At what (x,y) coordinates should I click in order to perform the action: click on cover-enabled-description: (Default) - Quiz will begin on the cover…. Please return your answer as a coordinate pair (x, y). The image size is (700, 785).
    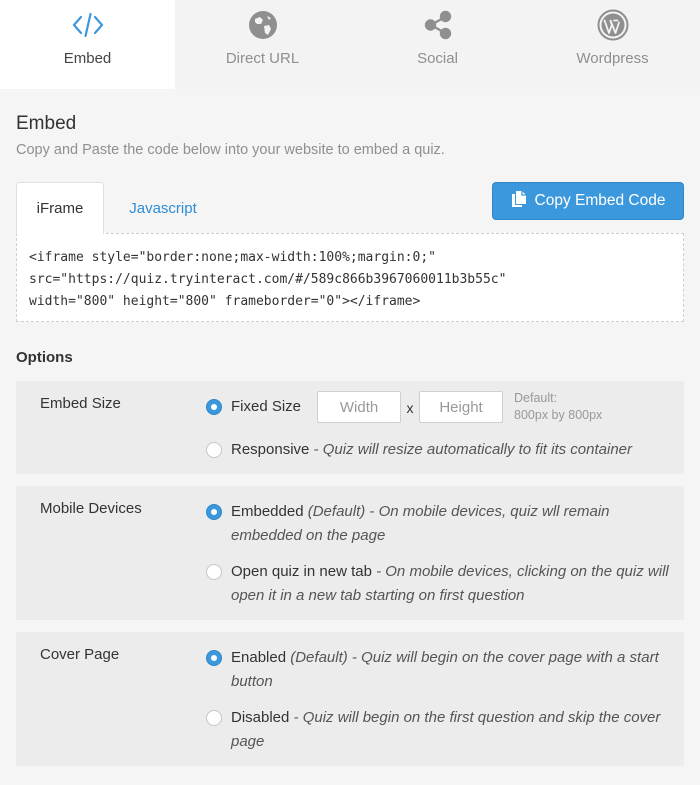
    Looking at the image, I should click on (445, 669).